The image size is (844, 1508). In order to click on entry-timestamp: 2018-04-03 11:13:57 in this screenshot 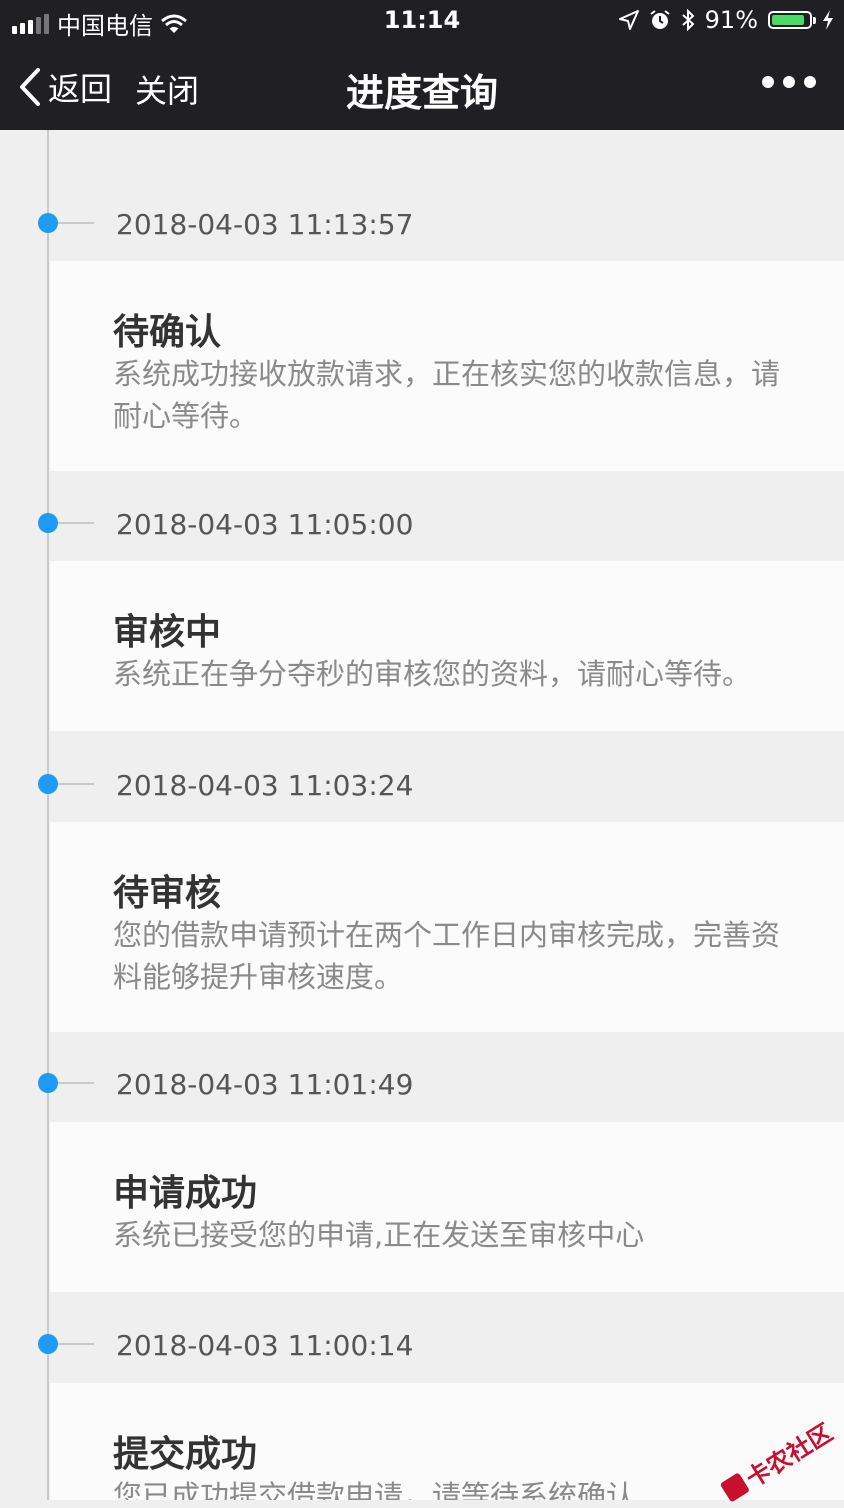, I will do `click(265, 224)`.